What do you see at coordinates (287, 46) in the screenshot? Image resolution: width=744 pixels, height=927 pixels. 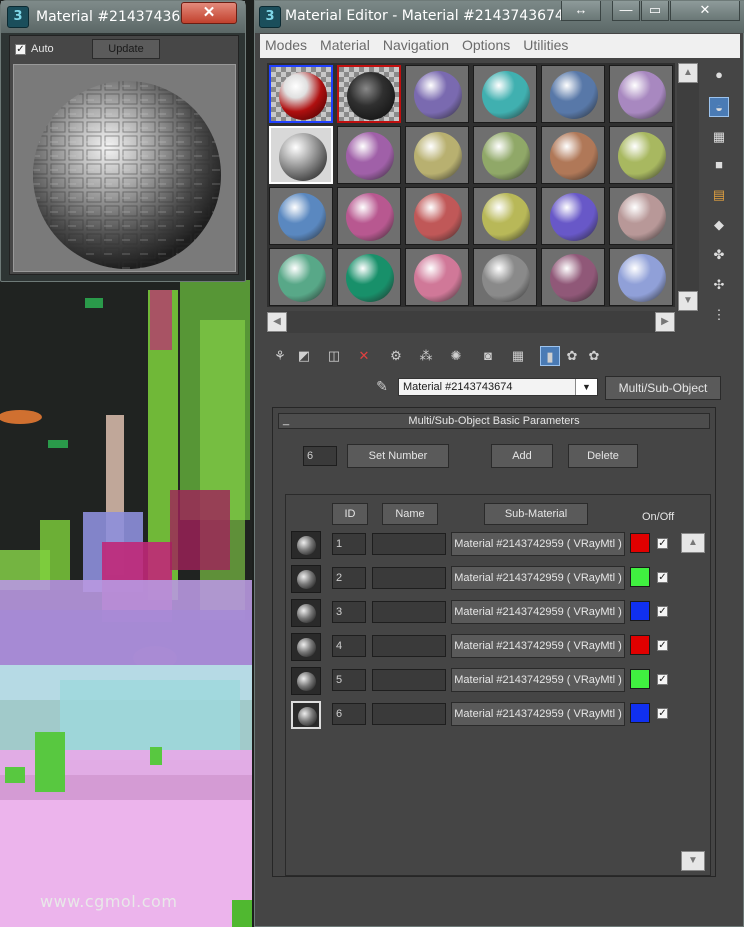 I see `menu-modes: Modes` at bounding box center [287, 46].